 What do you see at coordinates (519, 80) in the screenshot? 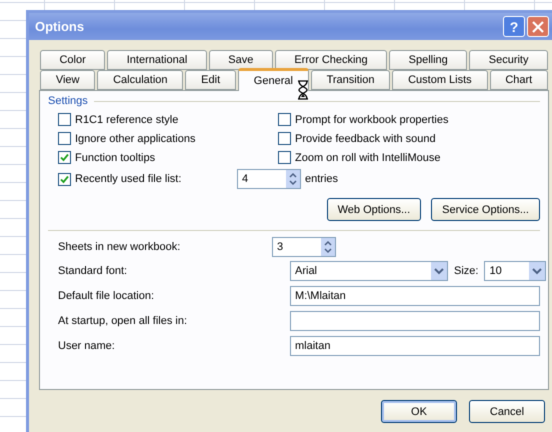
I see `tab: Chart` at bounding box center [519, 80].